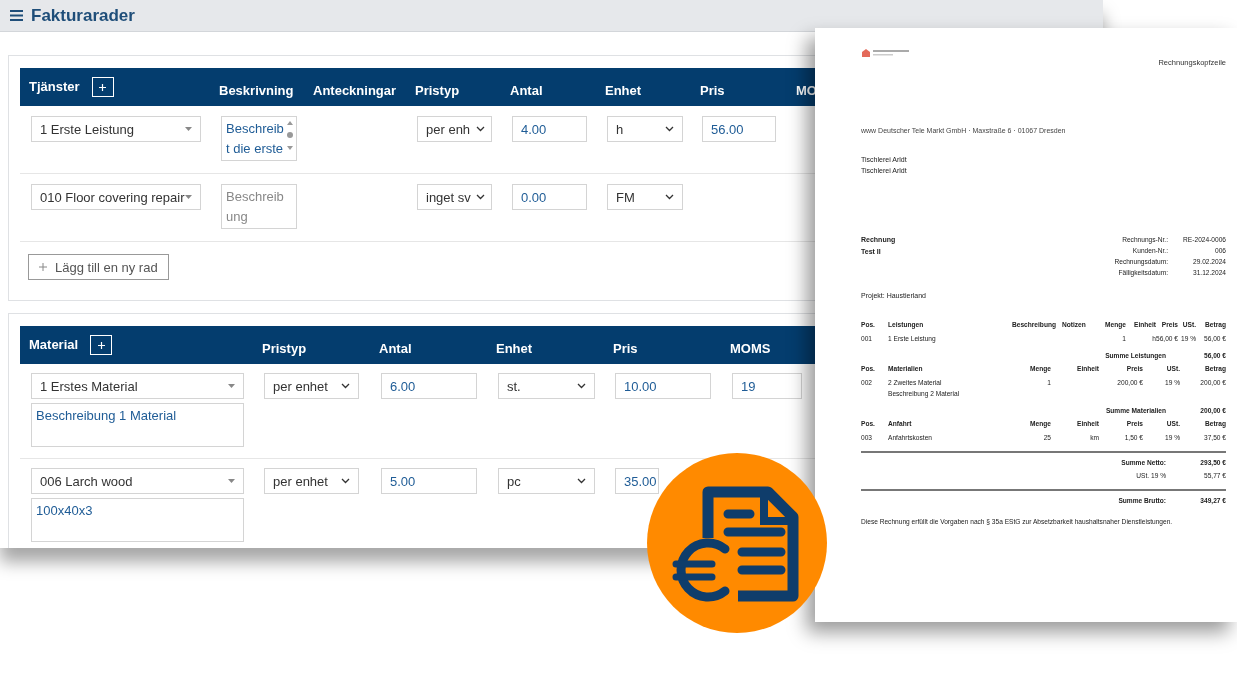 This screenshot has width=1237, height=694. Describe the element at coordinates (546, 386) in the screenshot. I see `unit-select: st.` at that location.